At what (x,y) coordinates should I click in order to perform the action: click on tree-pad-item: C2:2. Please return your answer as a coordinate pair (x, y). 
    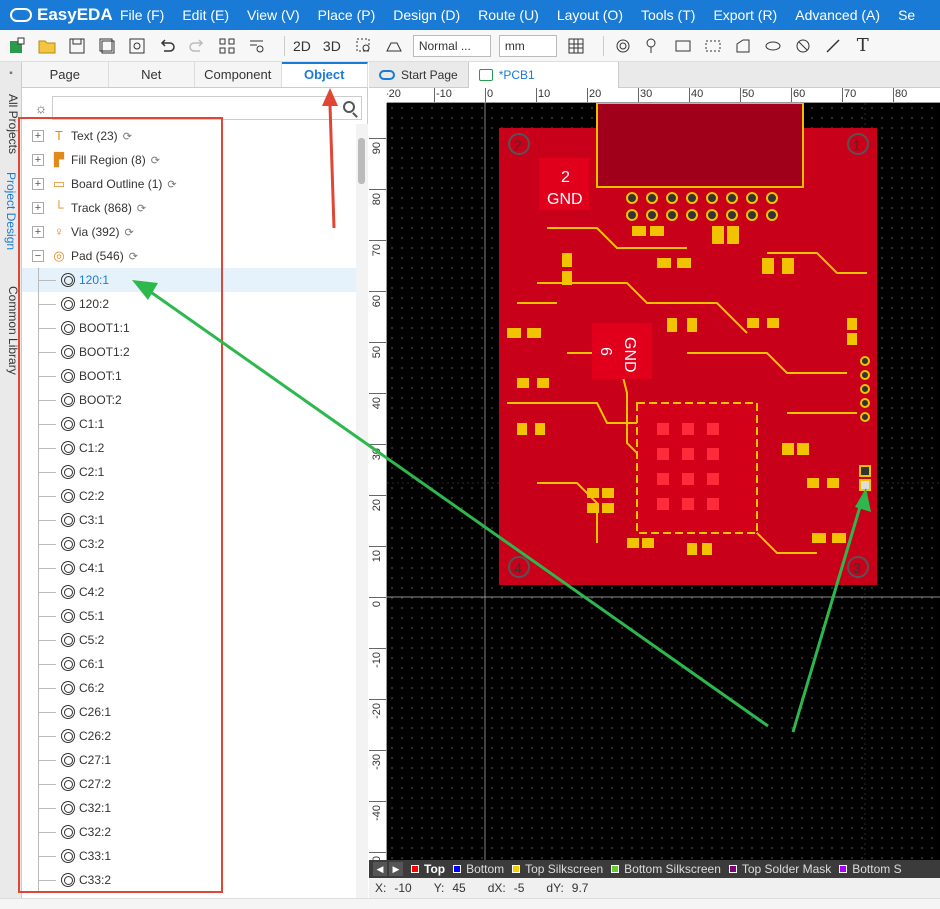
    Looking at the image, I should click on (189, 496).